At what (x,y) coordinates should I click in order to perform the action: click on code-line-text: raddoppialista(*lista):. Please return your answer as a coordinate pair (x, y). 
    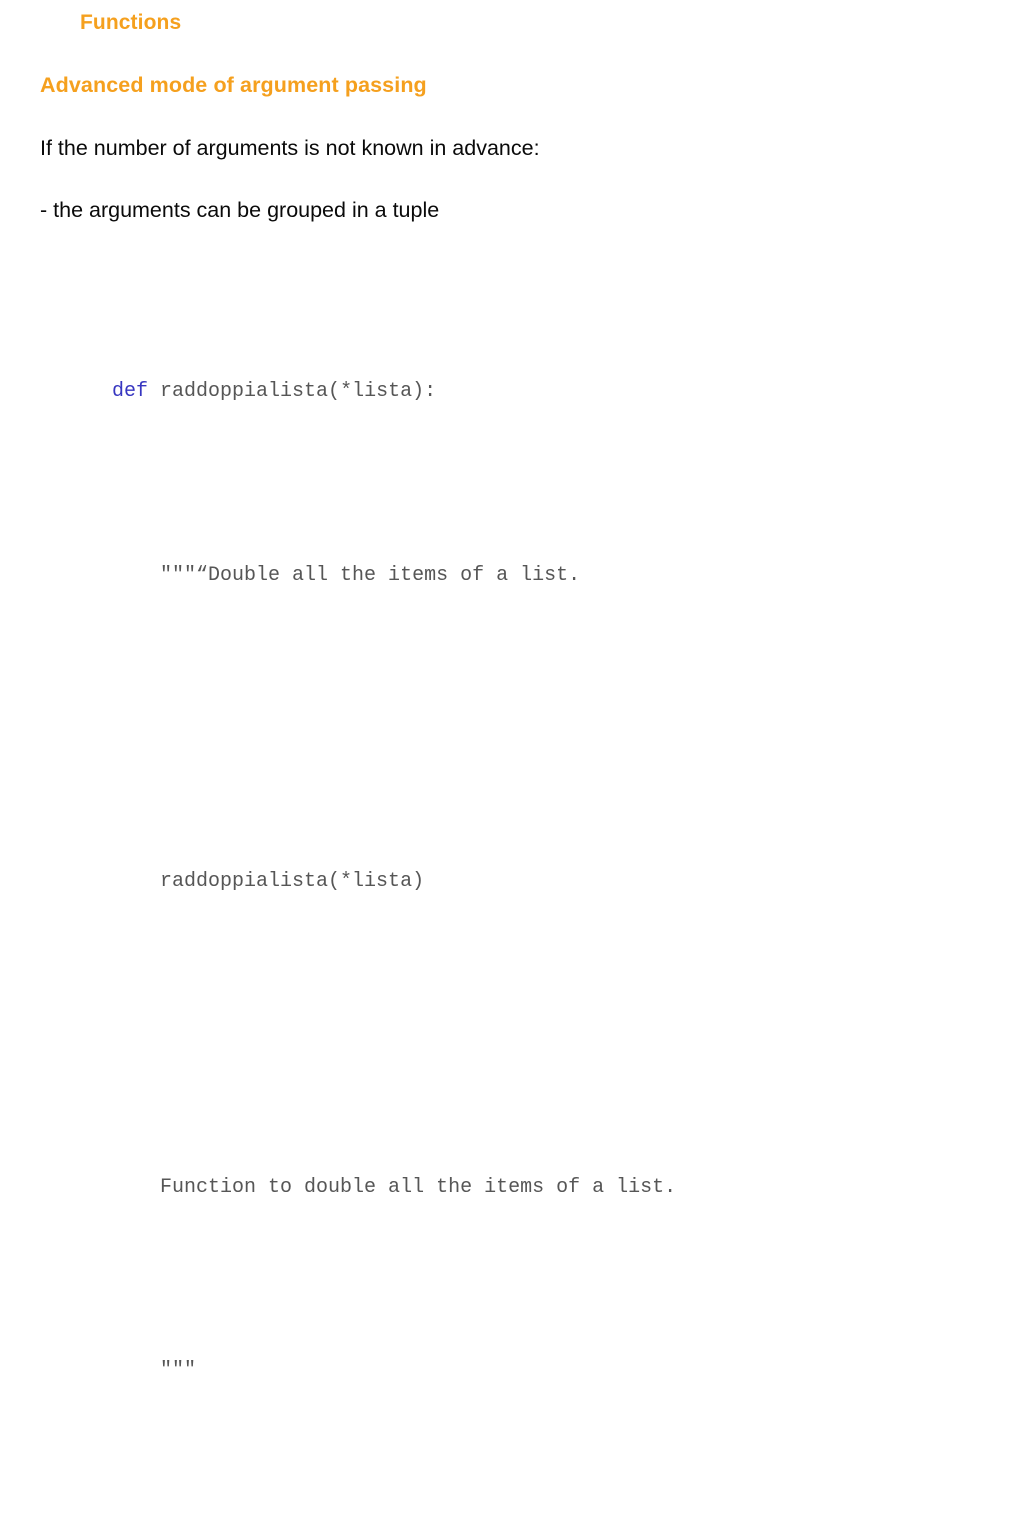
    Looking at the image, I should click on (292, 392).